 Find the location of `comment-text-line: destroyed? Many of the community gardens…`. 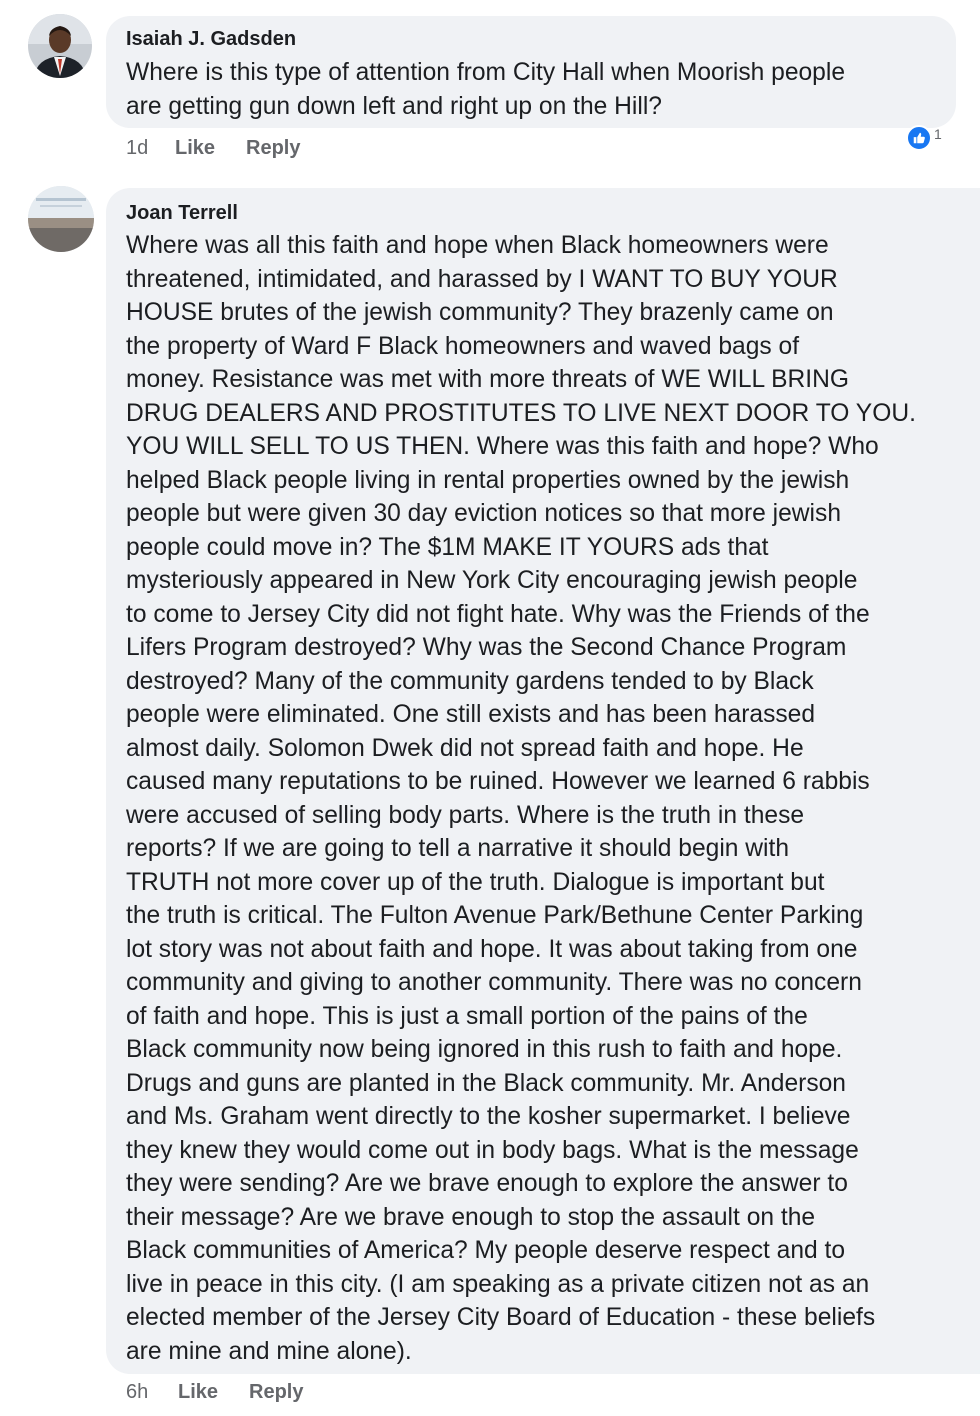

comment-text-line: destroyed? Many of the community gardens… is located at coordinates (470, 681).